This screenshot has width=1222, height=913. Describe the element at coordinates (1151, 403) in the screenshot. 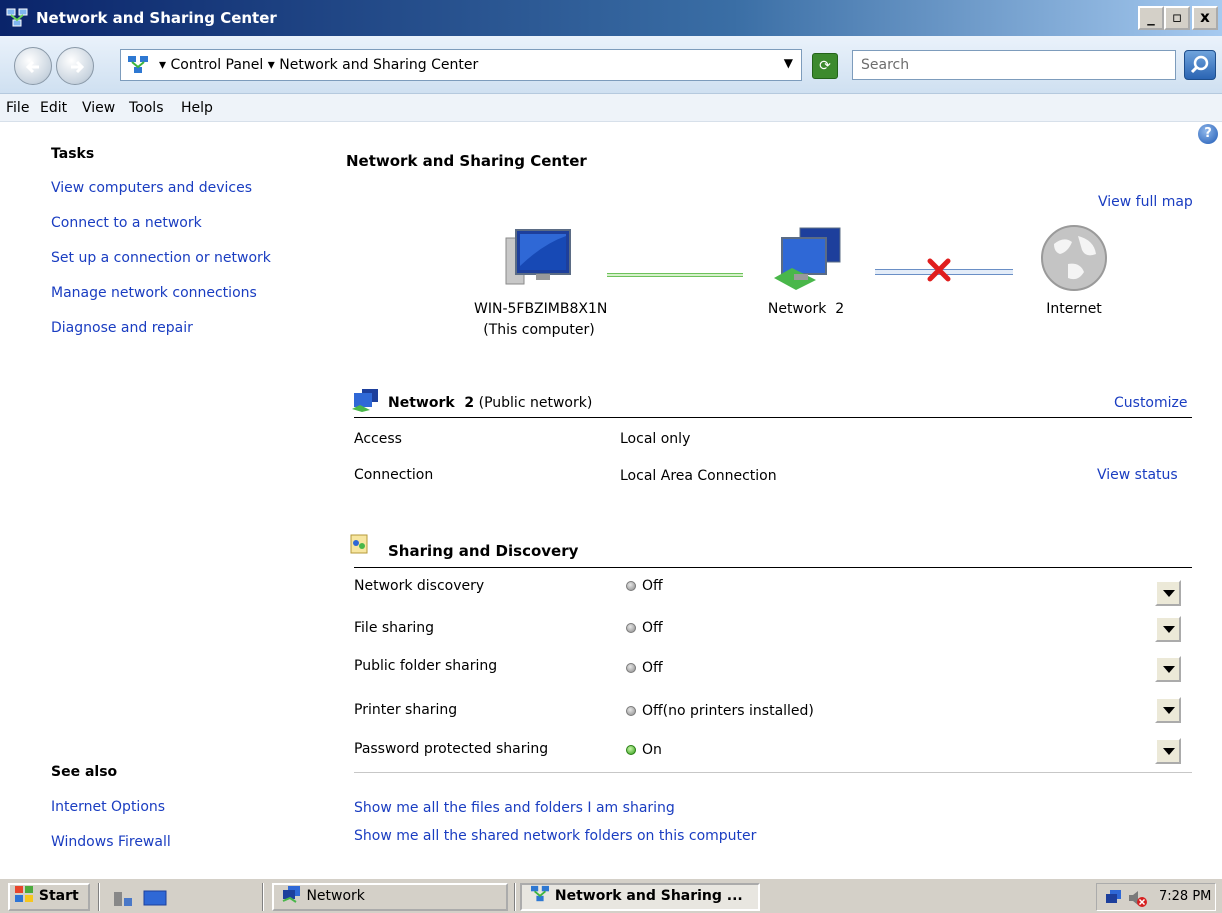

I see `customize-link: Customize` at that location.